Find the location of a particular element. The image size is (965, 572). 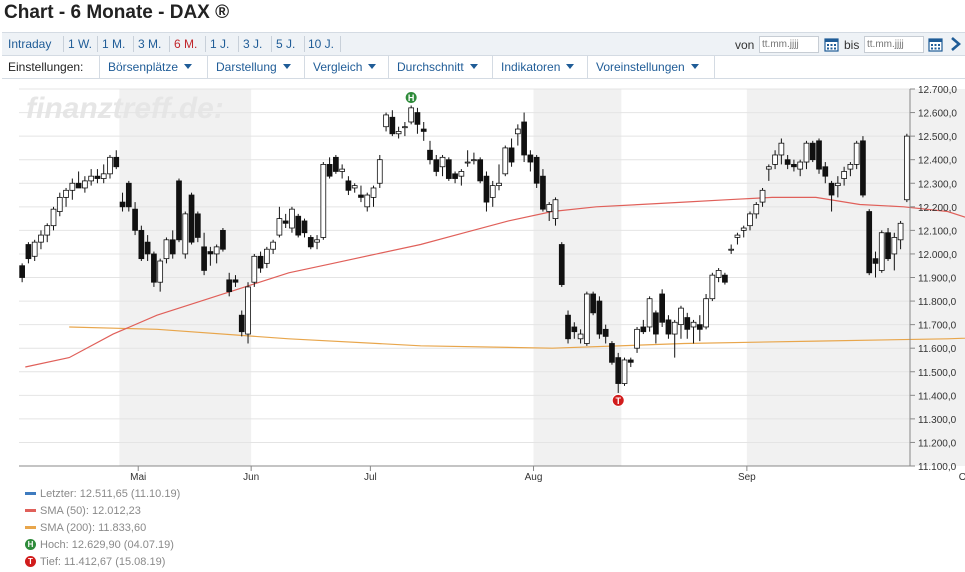

range-10y: 10 J. is located at coordinates (321, 44).